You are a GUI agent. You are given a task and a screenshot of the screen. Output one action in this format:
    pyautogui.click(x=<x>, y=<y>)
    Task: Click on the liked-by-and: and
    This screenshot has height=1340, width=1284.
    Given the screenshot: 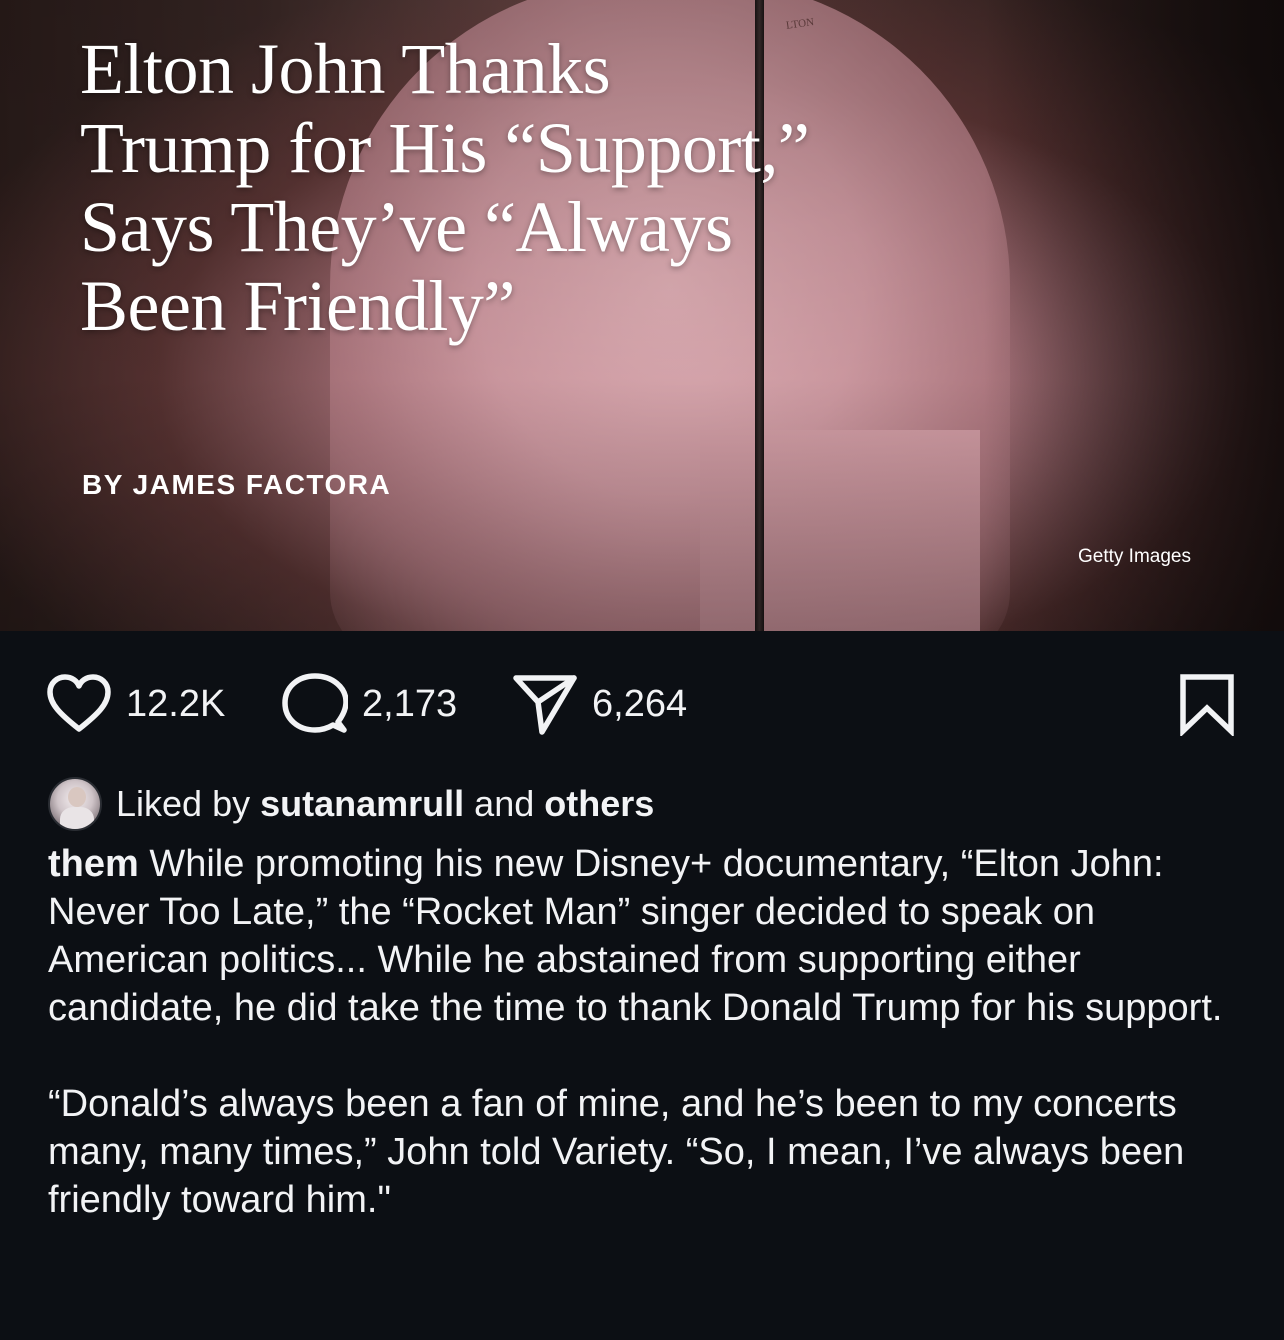 What is the action you would take?
    pyautogui.click(x=504, y=803)
    